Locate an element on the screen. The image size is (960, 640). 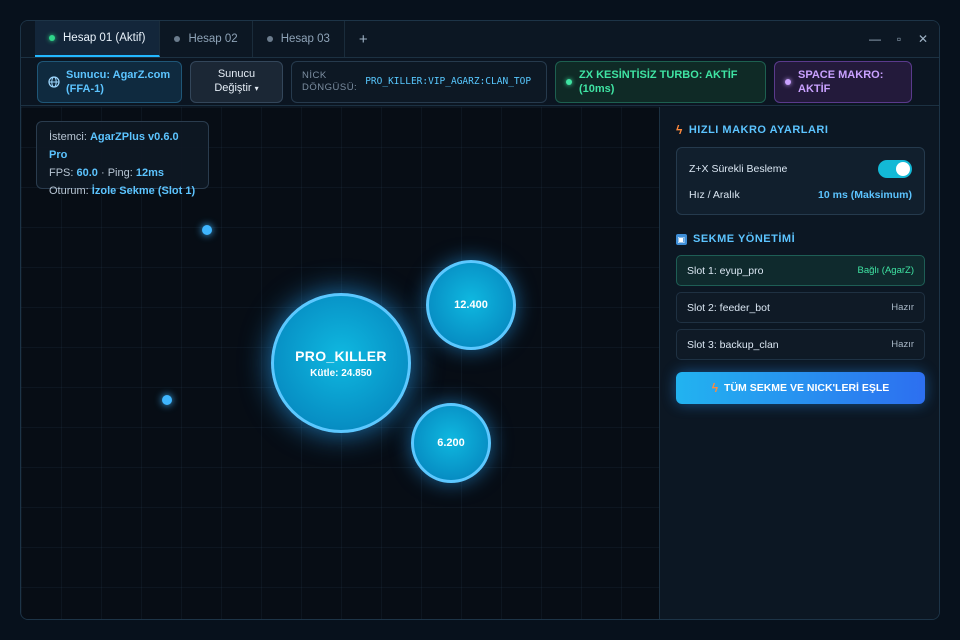
performance-info: FPS: 60.0 · Ping: 12ms is located at coordinates (122, 173).